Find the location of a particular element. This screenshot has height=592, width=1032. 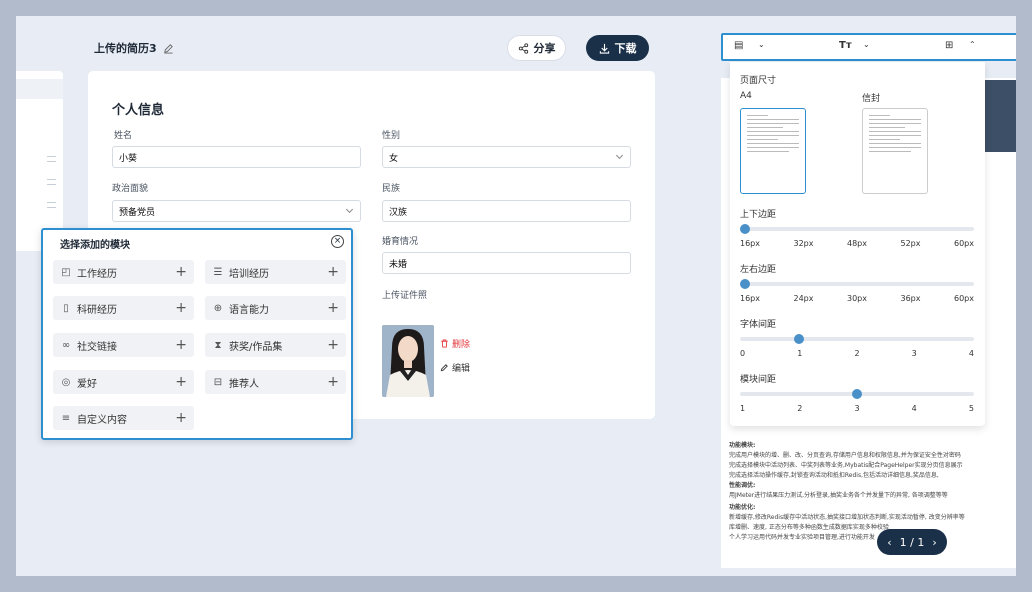

edit-icon is located at coordinates (444, 368).